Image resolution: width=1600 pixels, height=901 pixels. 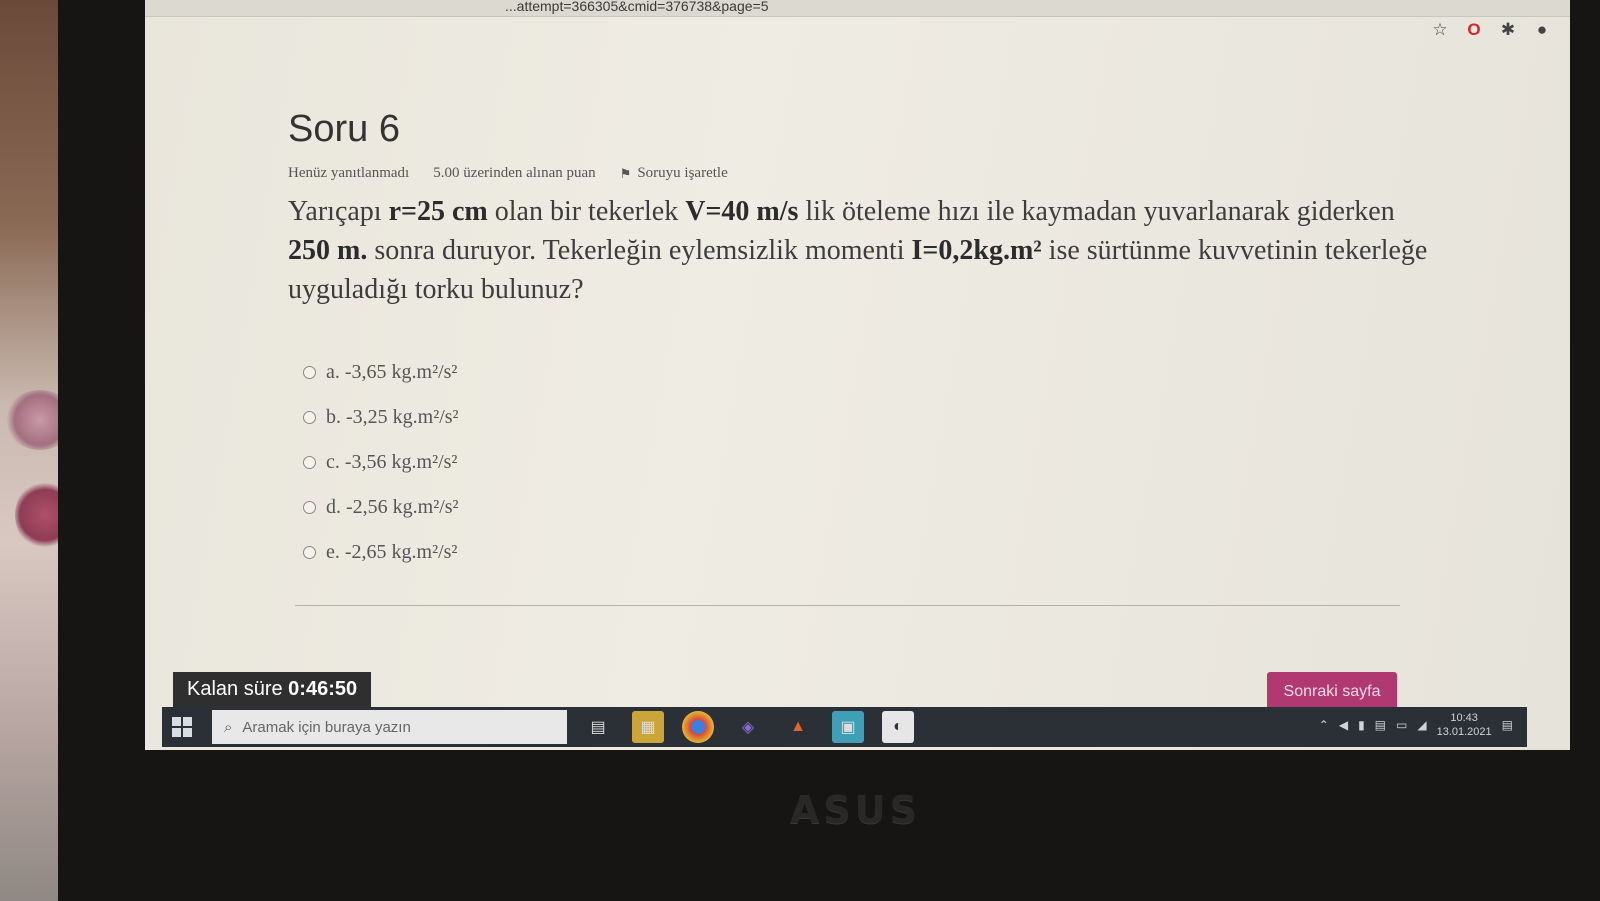 I want to click on url-text: ...attempt=366305&cmid=376738&page=5, so click(x=636, y=7).